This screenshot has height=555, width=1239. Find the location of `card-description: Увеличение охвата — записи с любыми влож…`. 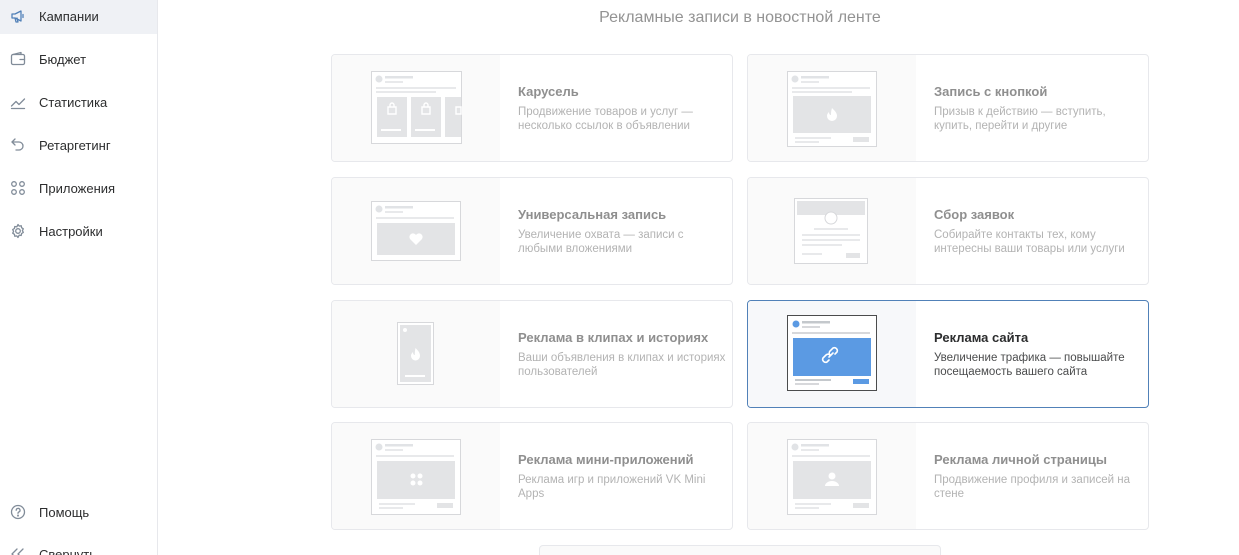

card-description: Увеличение охвата — записи с любыми влож… is located at coordinates (601, 242).